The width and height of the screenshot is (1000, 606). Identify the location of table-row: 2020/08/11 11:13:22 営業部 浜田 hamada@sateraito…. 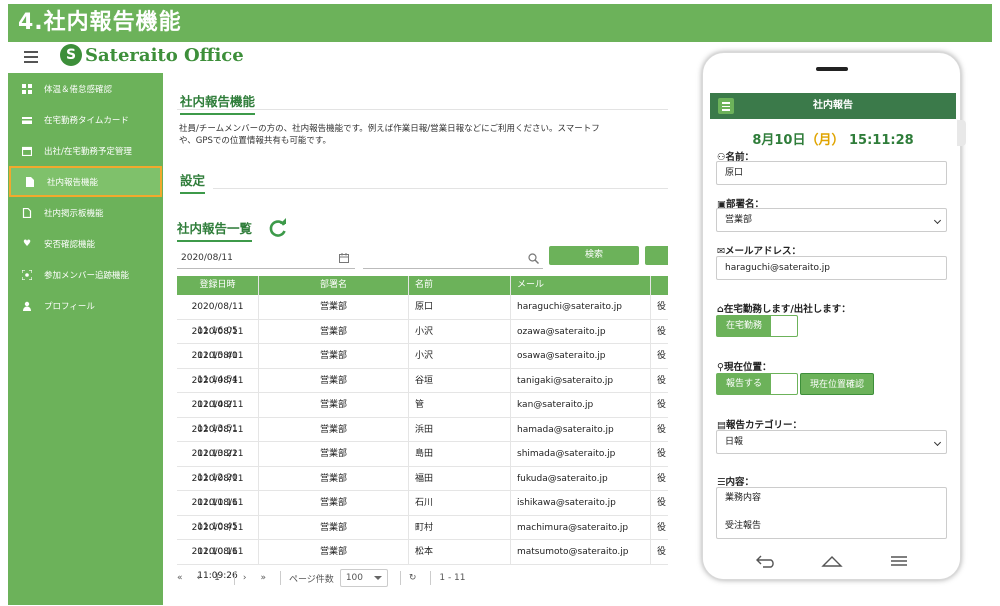
(422, 438).